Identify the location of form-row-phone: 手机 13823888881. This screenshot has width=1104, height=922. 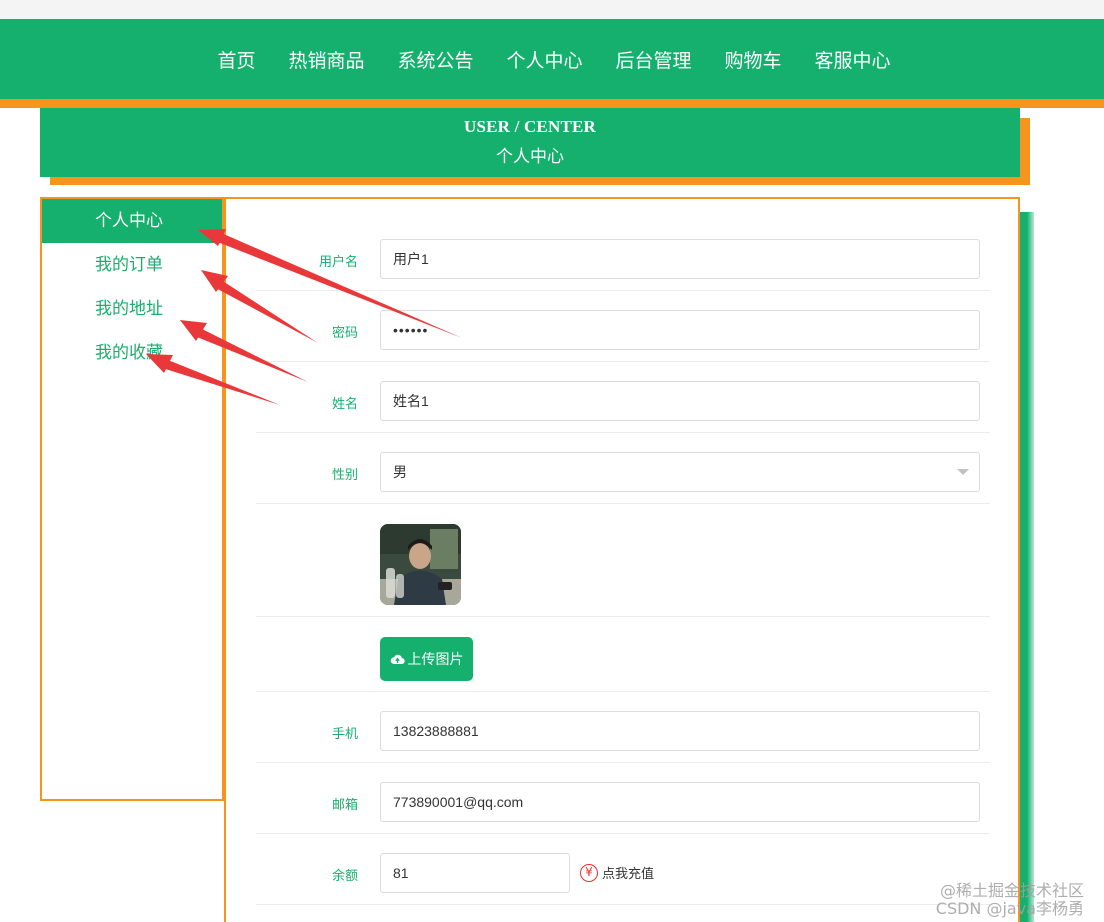
(623, 727).